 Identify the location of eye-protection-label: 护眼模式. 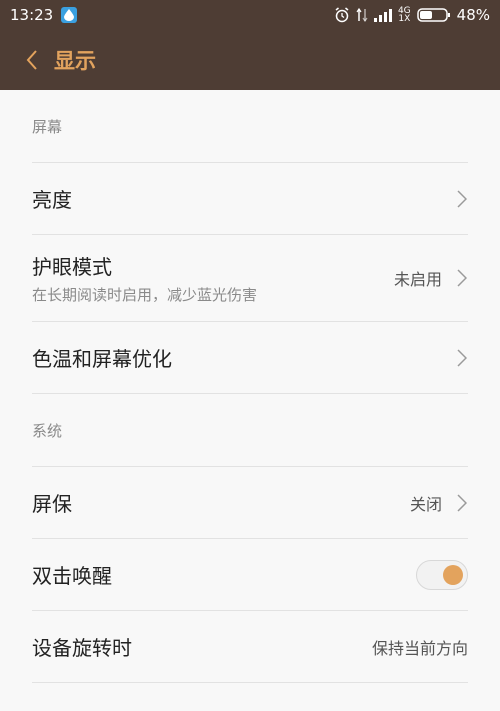
(72, 267).